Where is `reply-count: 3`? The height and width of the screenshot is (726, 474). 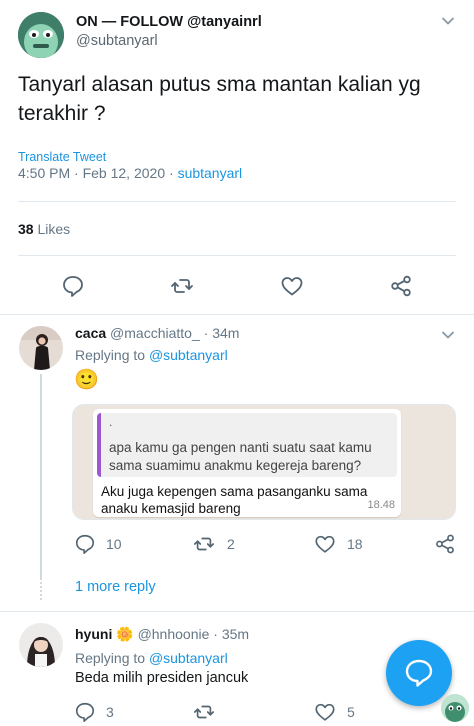
reply-count: 3 is located at coordinates (110, 712).